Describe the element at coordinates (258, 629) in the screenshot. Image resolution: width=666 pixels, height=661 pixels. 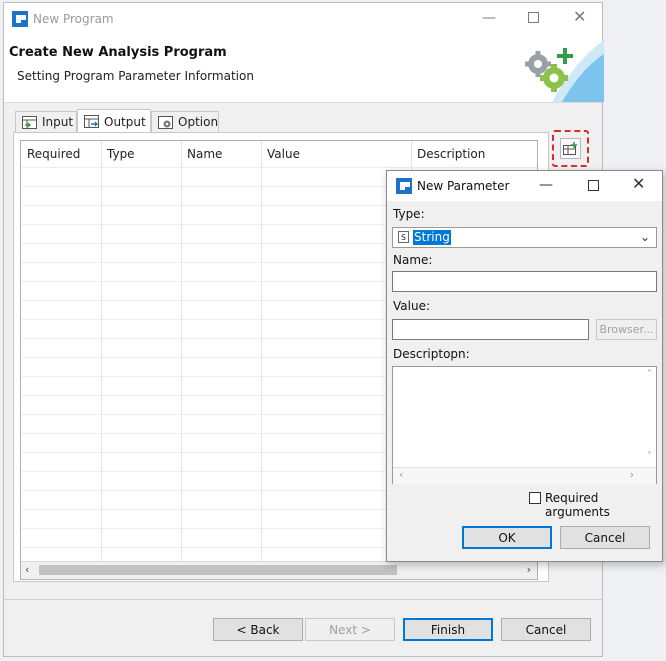
I see `back-button: < Back` at that location.